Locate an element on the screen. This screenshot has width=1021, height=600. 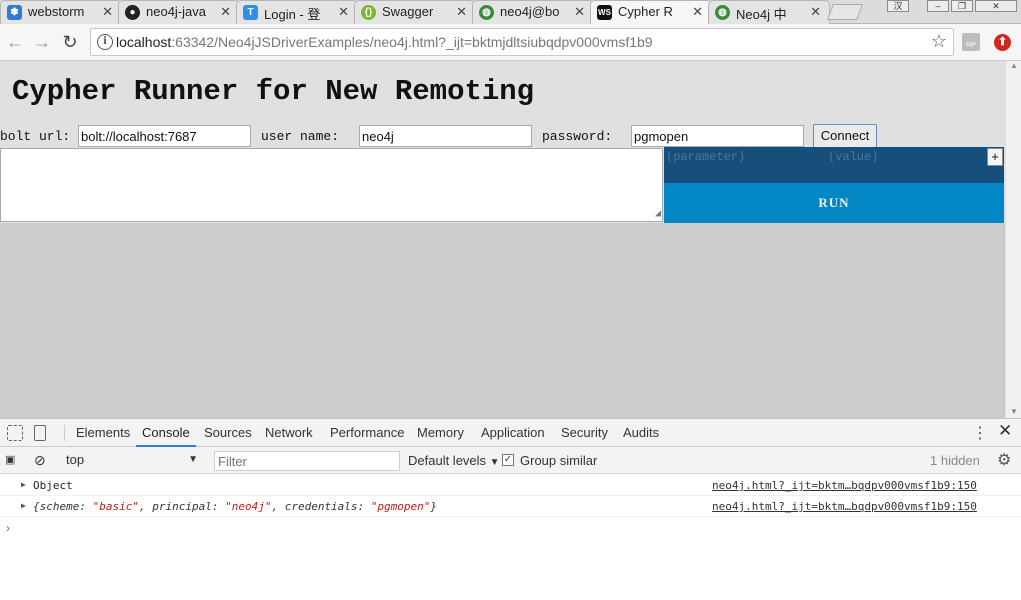
minimize-button: – is located at coordinates (938, 6).